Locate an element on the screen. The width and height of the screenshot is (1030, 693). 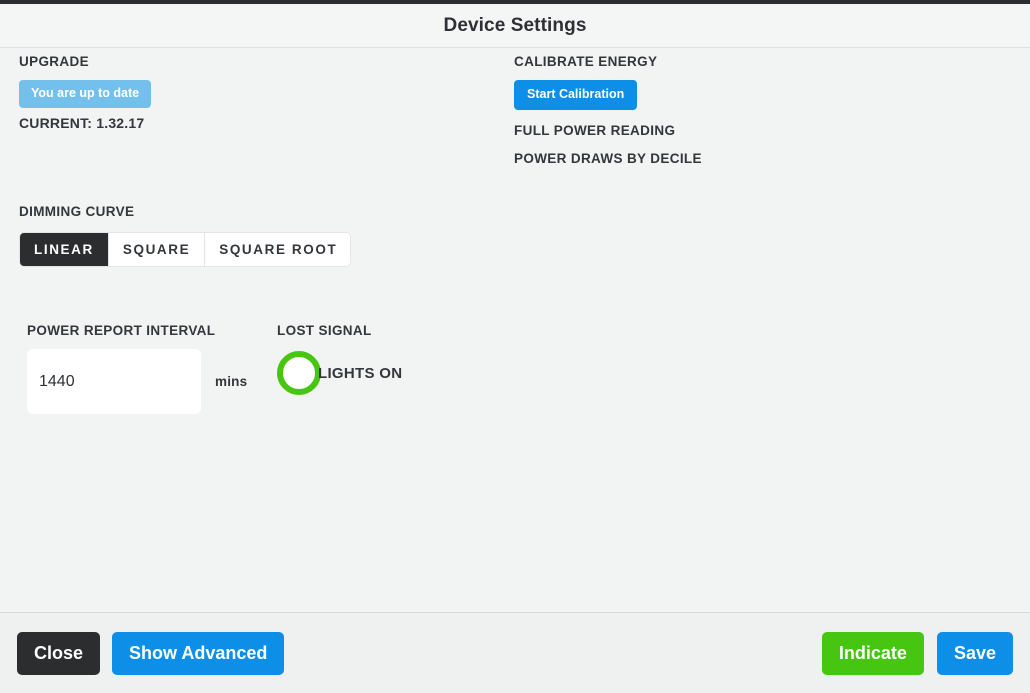
start-calibration-button: Start Calibration is located at coordinates (576, 95).